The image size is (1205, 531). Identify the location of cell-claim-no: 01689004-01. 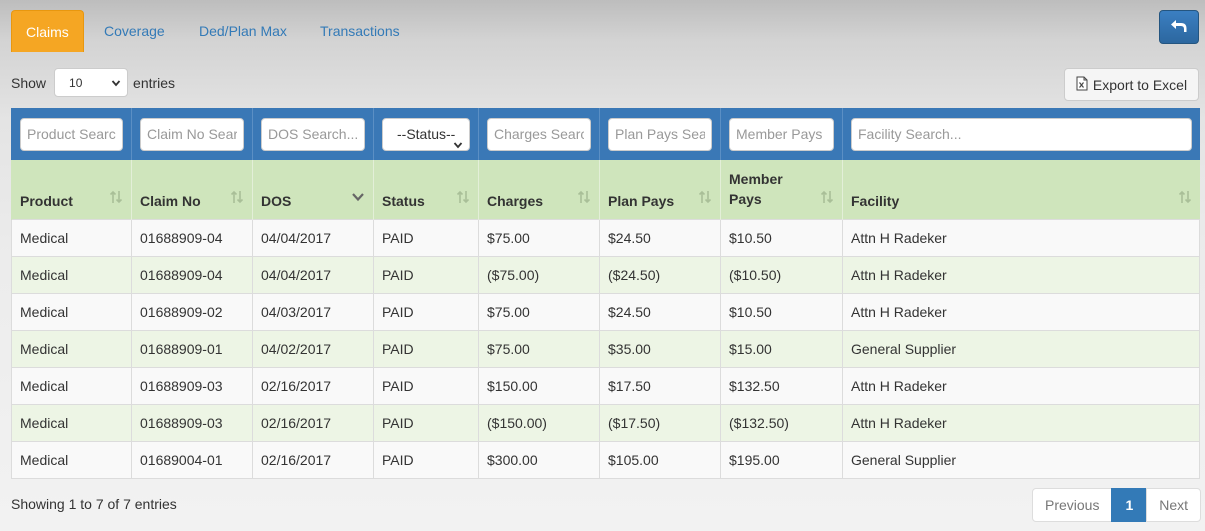
(192, 459).